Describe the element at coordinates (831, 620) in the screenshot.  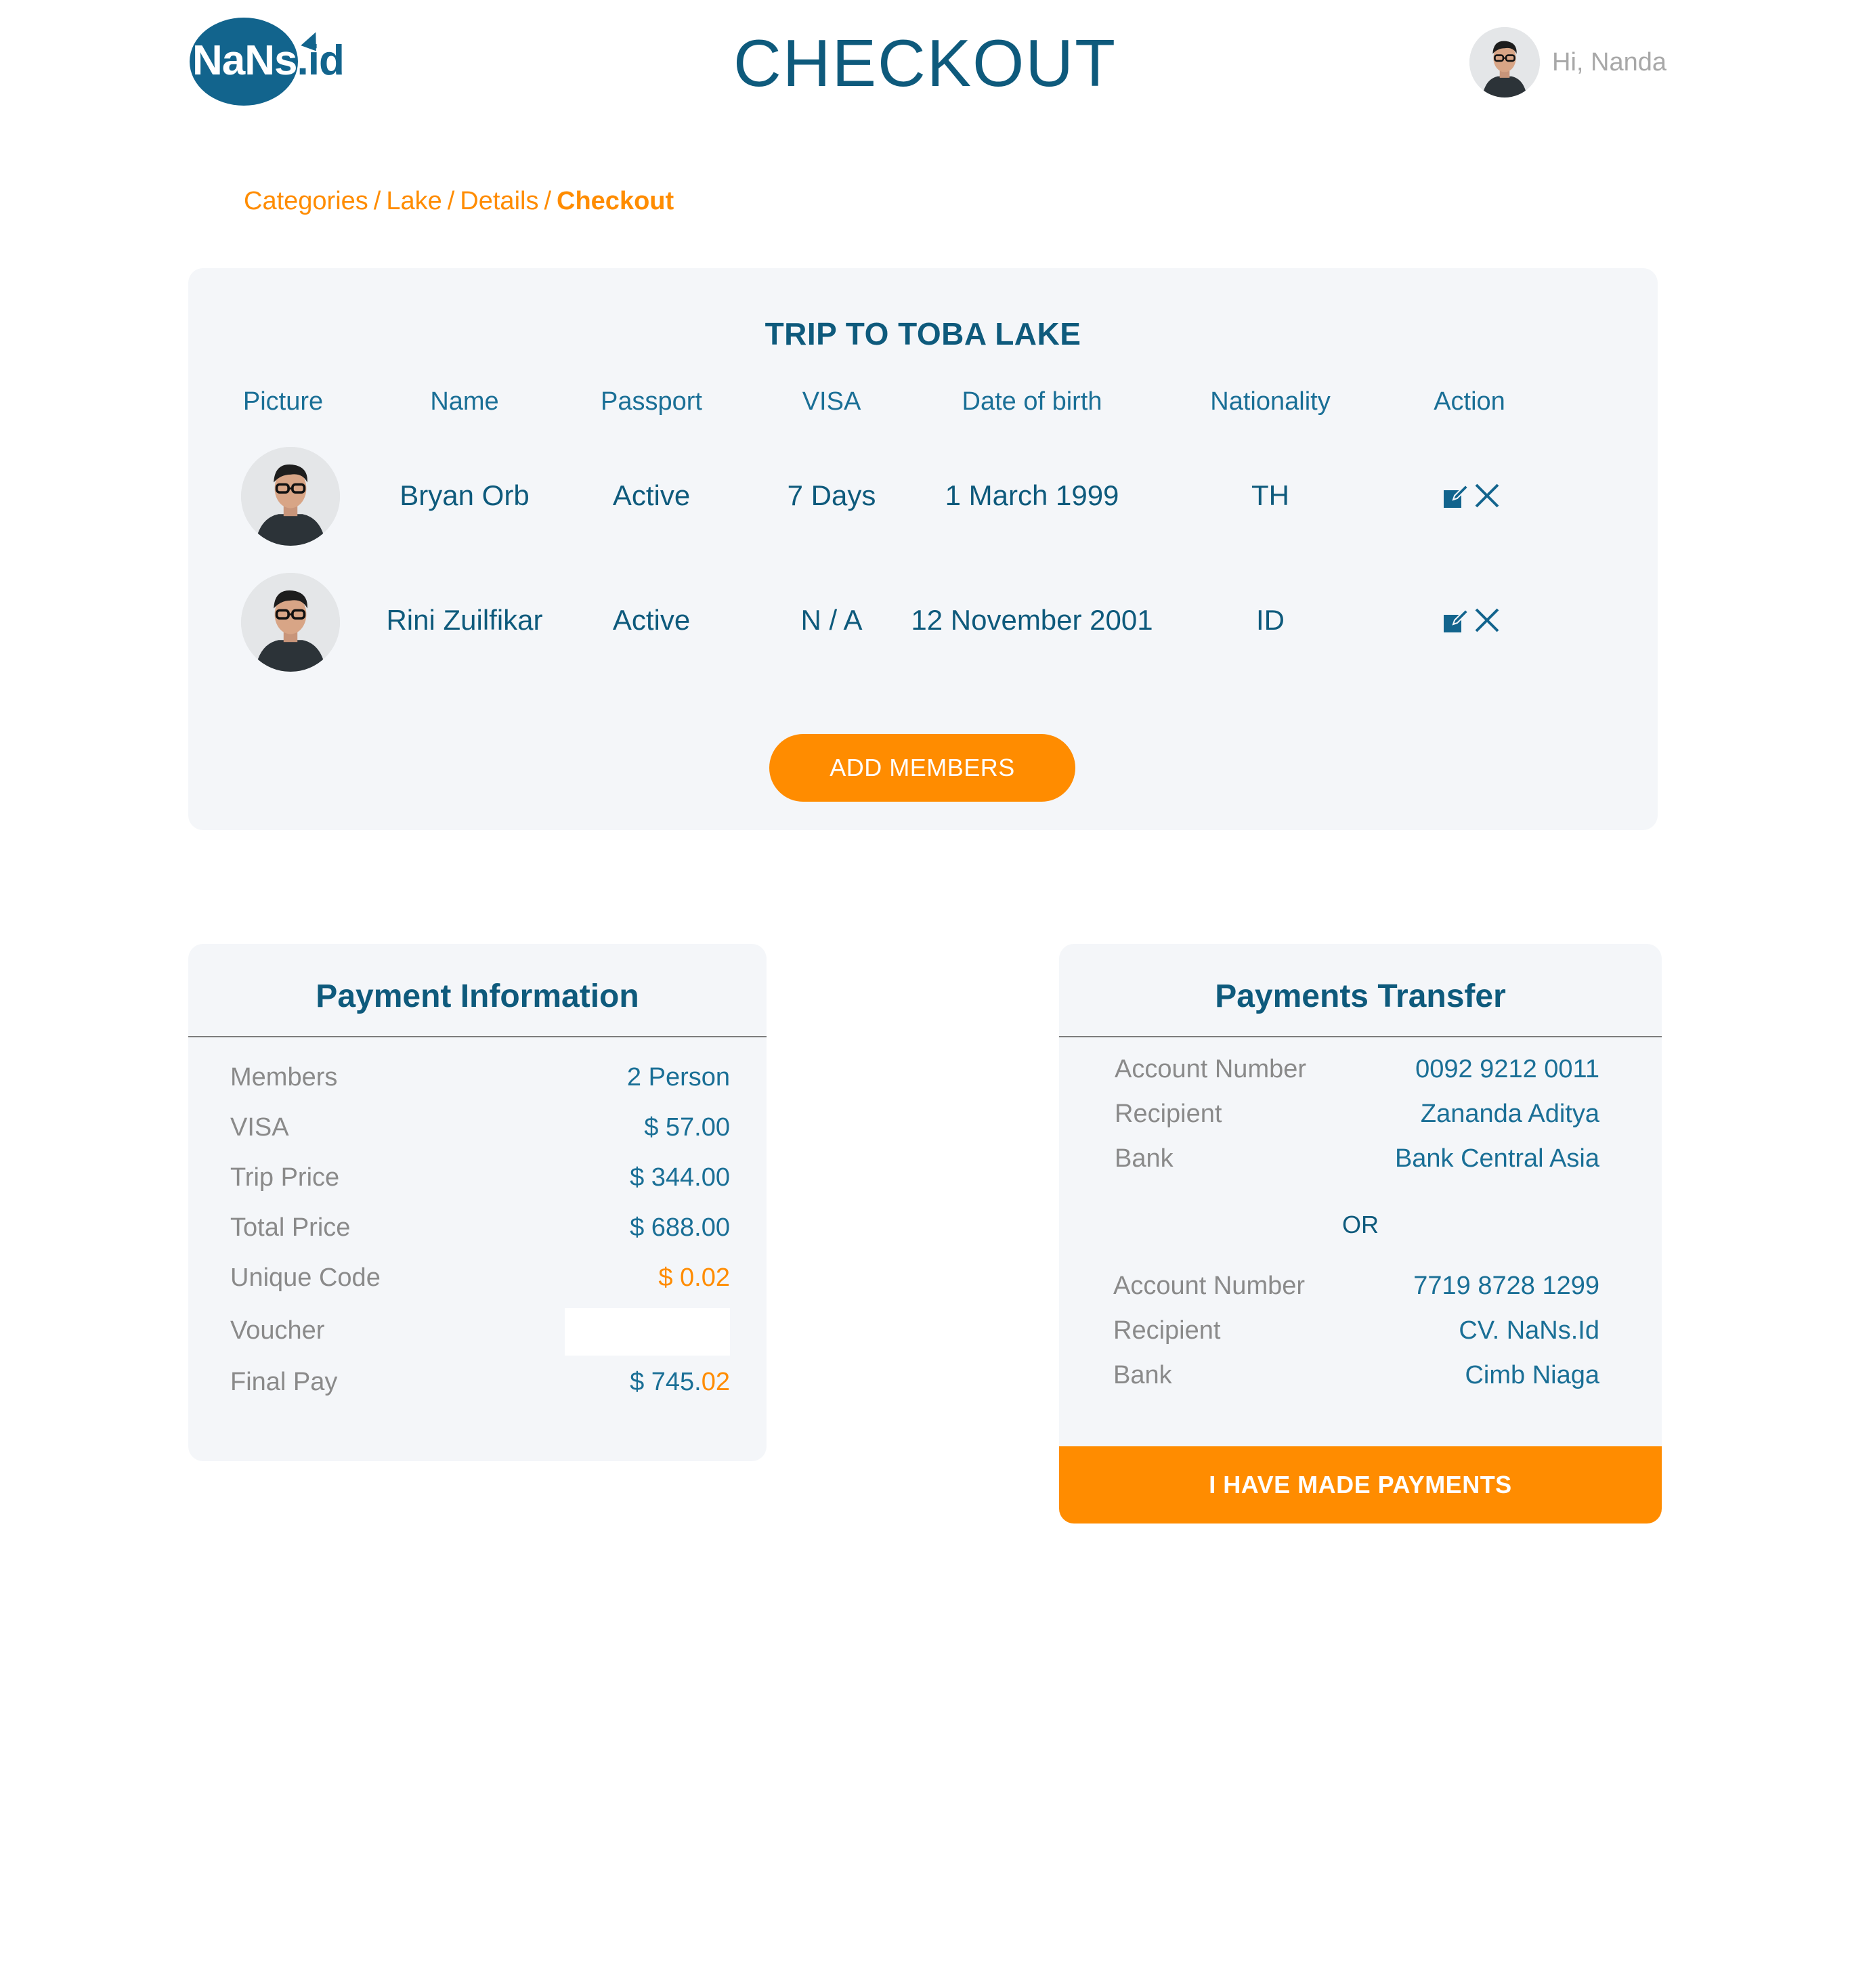
I see `member-visa: N / A` at that location.